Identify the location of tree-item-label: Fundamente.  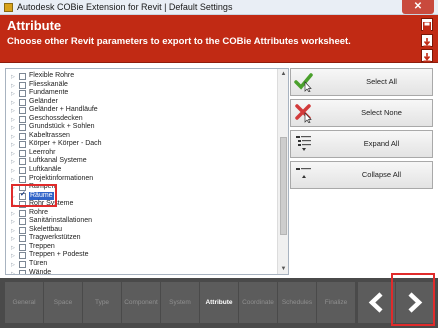
(49, 93).